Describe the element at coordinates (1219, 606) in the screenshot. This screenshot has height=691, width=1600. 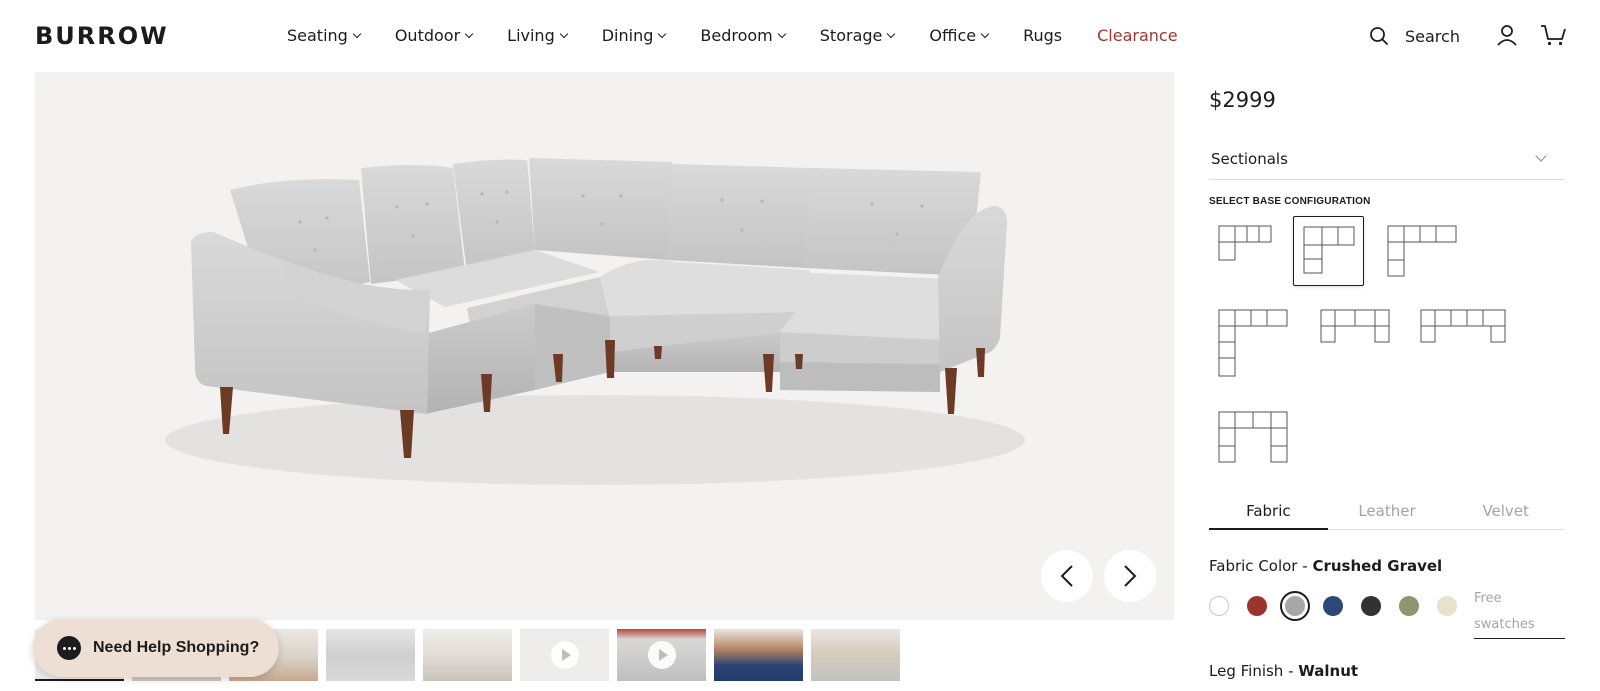
I see `swatch-white` at that location.